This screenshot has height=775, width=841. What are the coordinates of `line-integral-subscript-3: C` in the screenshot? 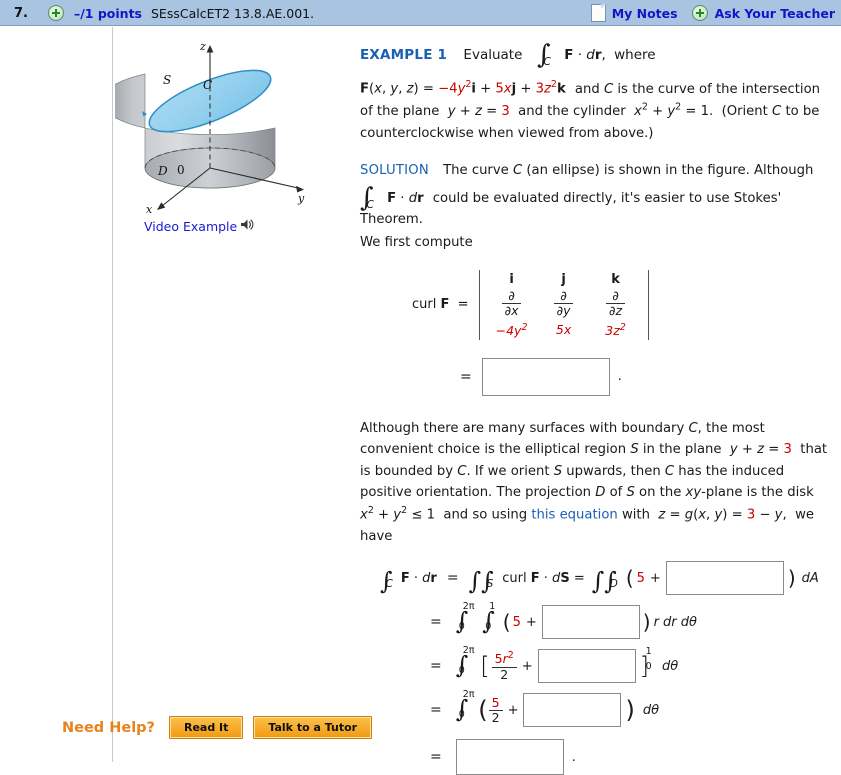 It's located at (389, 584).